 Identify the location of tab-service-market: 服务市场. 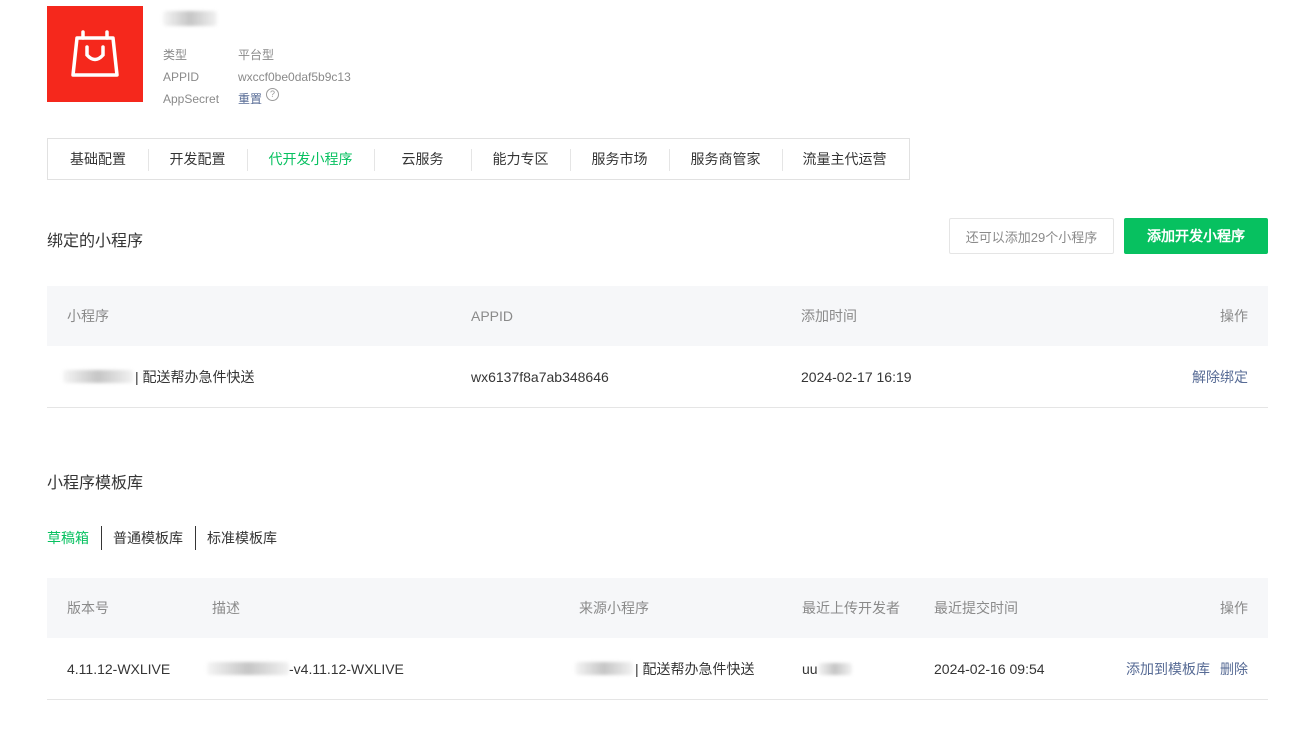
(619, 160).